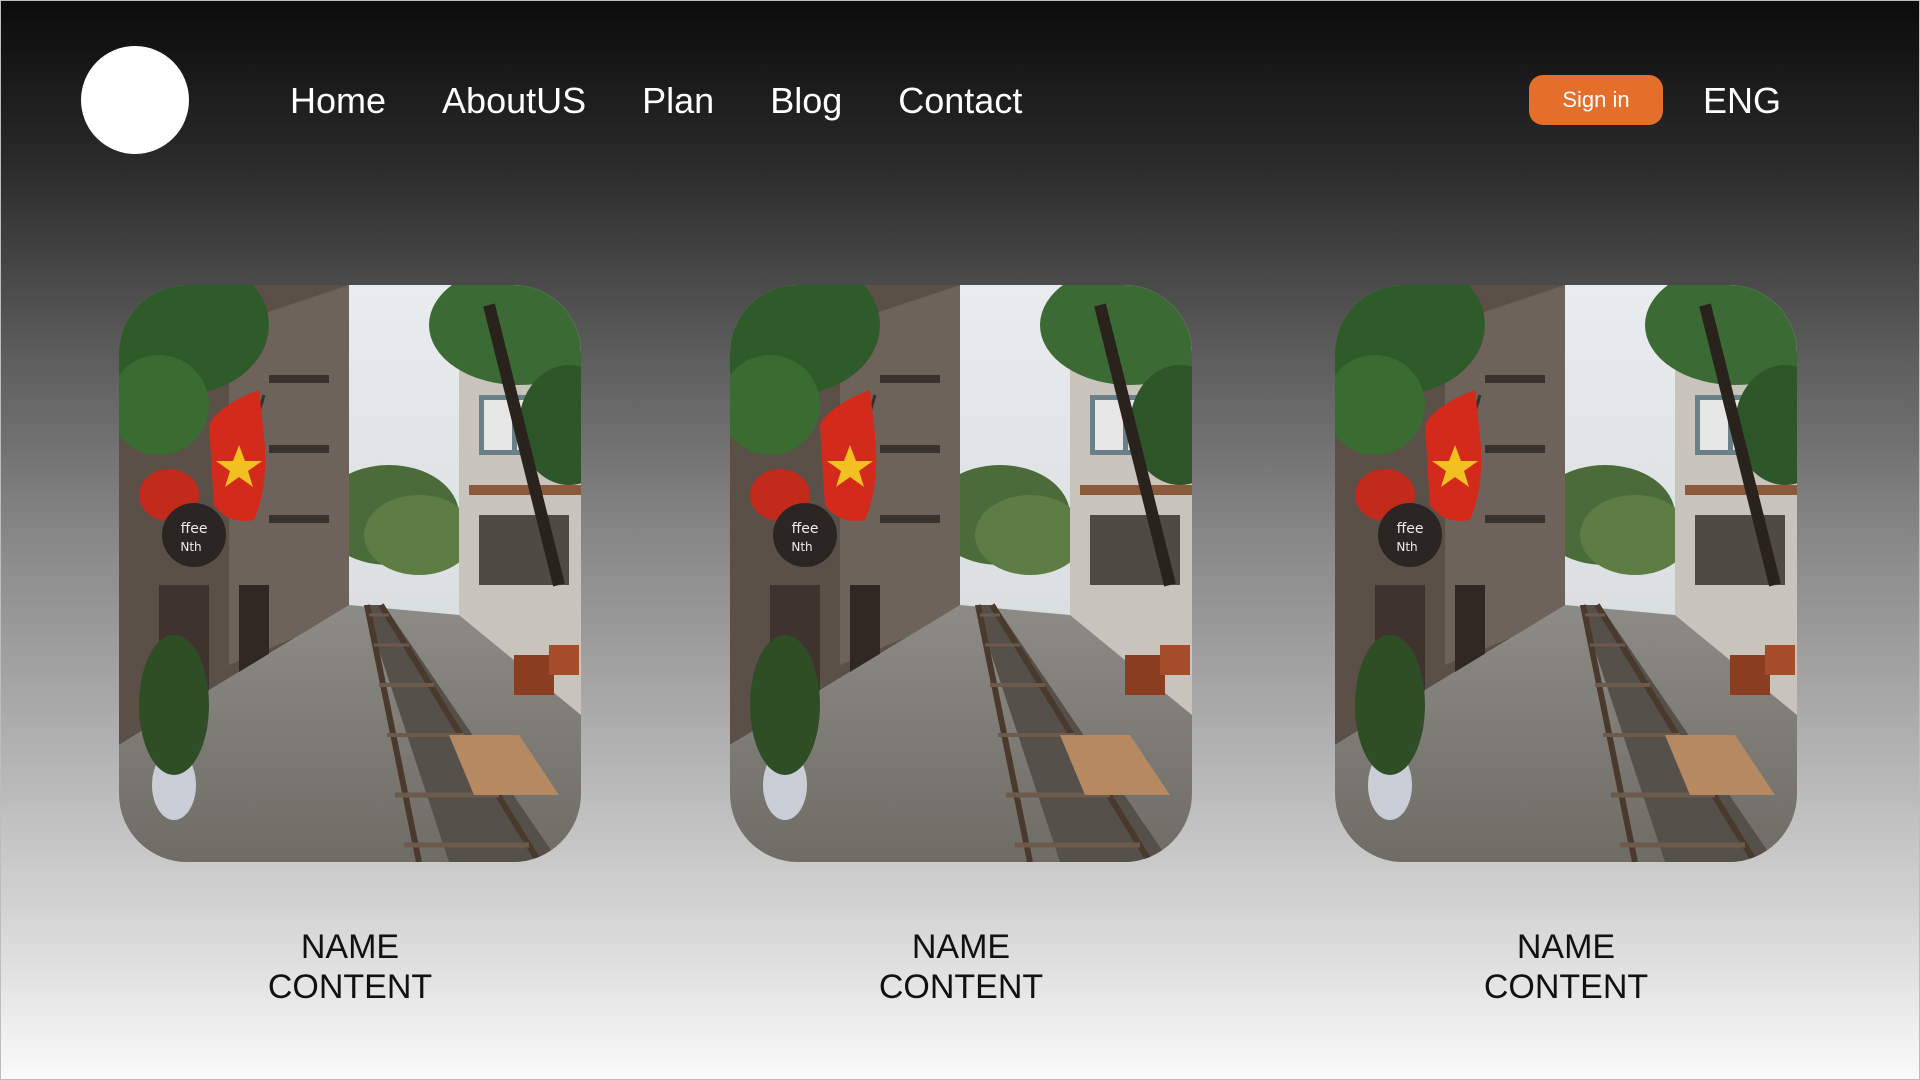 The height and width of the screenshot is (1080, 1920). I want to click on logo, so click(135, 100).